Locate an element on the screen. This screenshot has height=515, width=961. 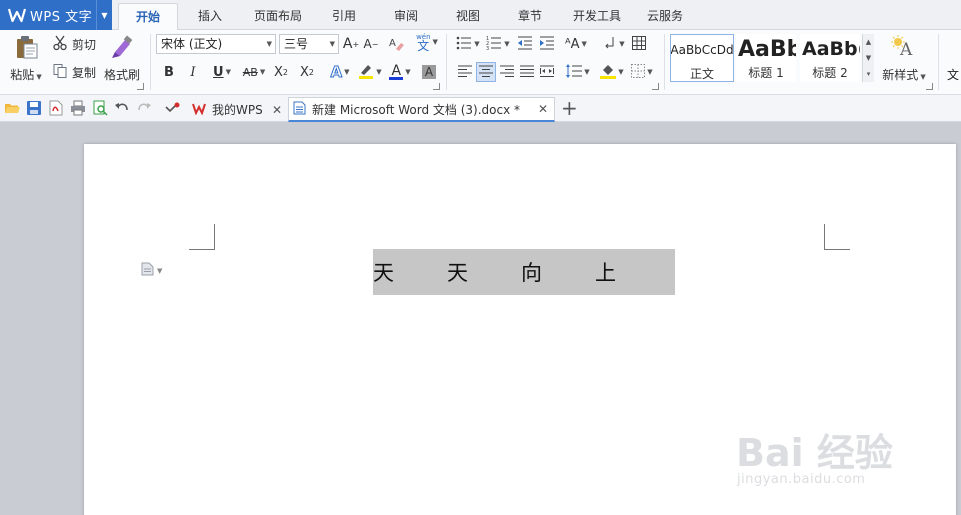
justify-button is located at coordinates (527, 72).